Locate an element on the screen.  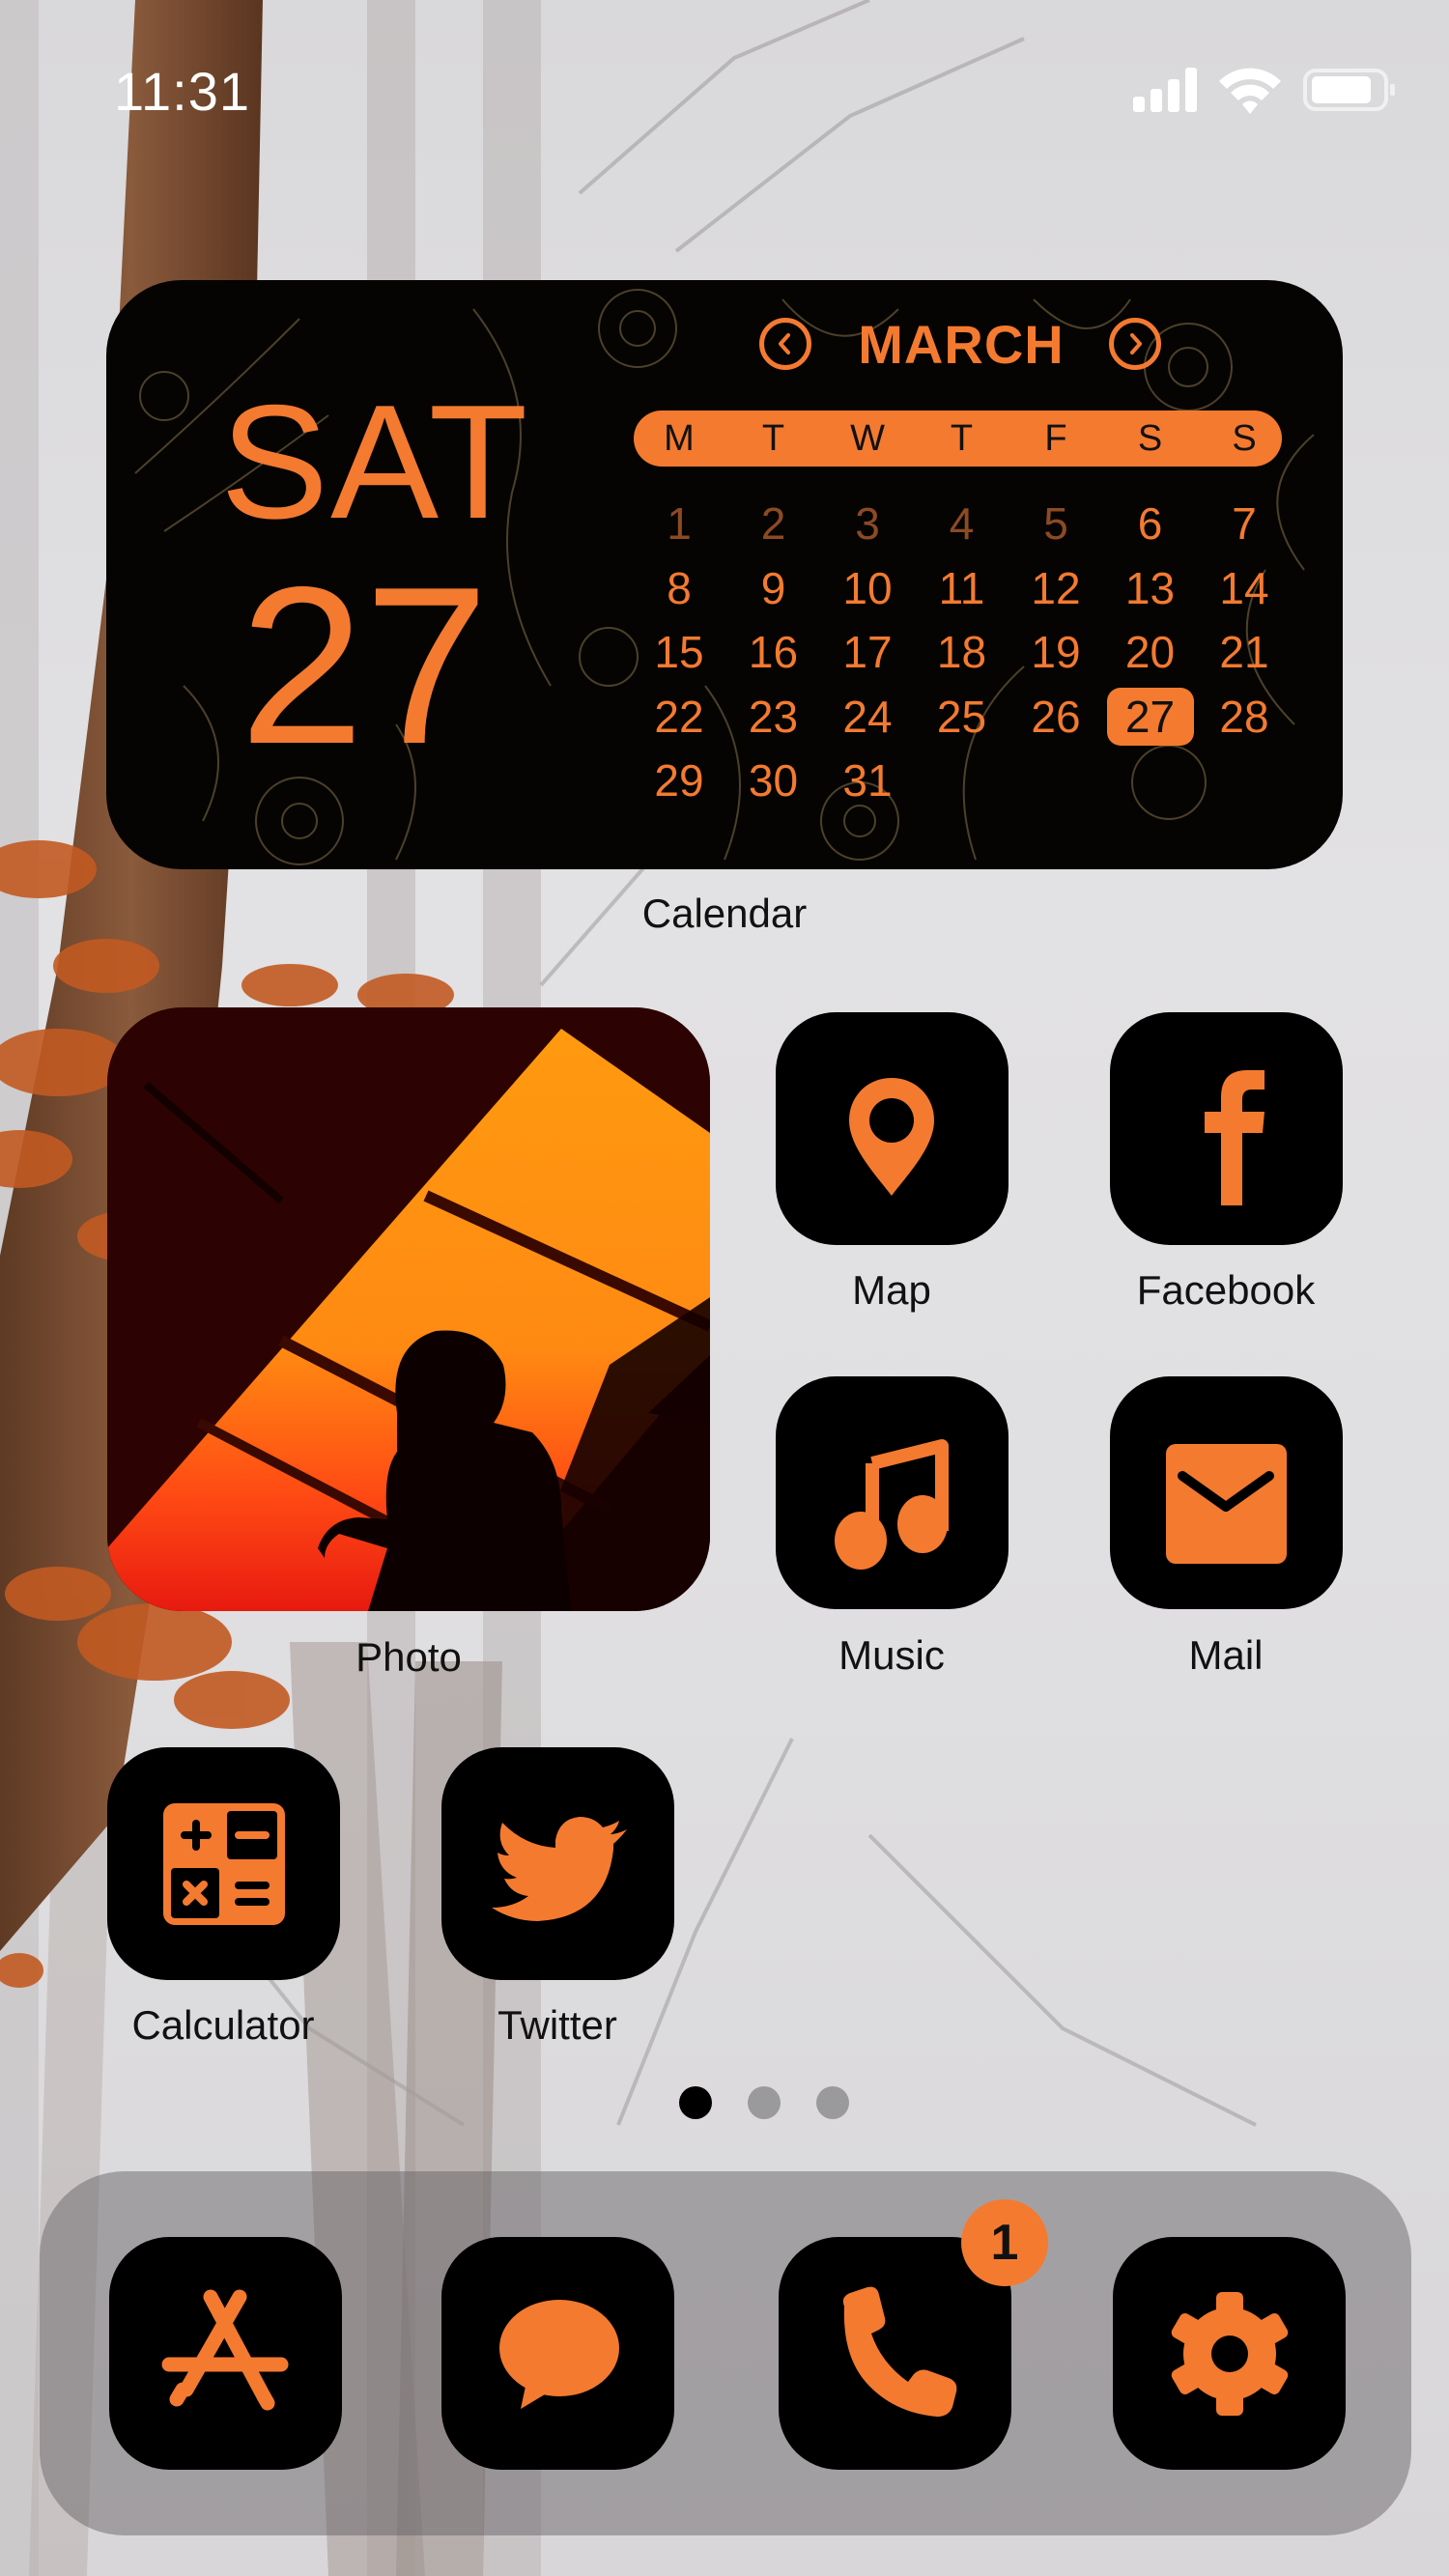
calendar-day-today: 27 is located at coordinates (1150, 716).